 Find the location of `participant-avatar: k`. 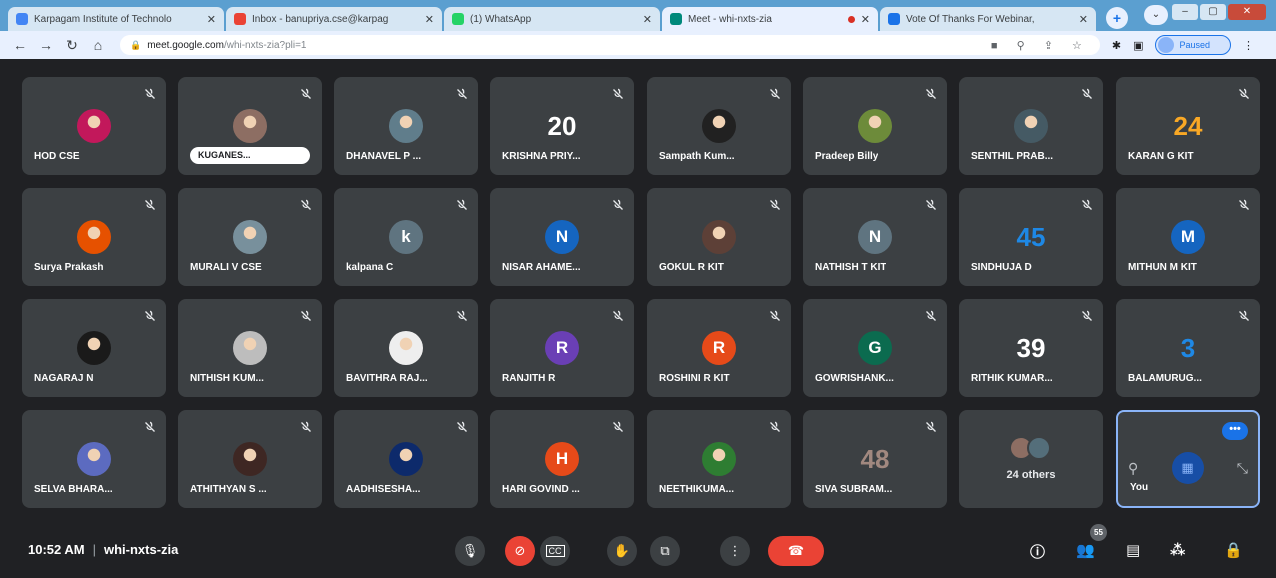

participant-avatar: k is located at coordinates (406, 237).